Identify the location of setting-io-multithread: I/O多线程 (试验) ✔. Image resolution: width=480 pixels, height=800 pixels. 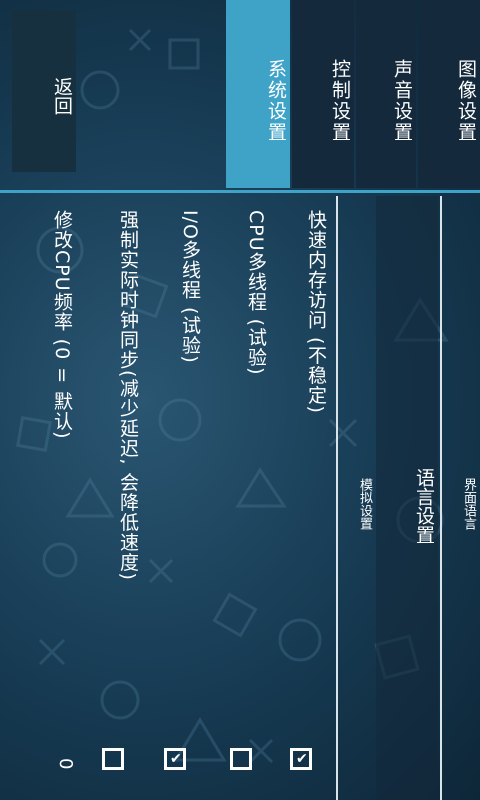
(175, 498).